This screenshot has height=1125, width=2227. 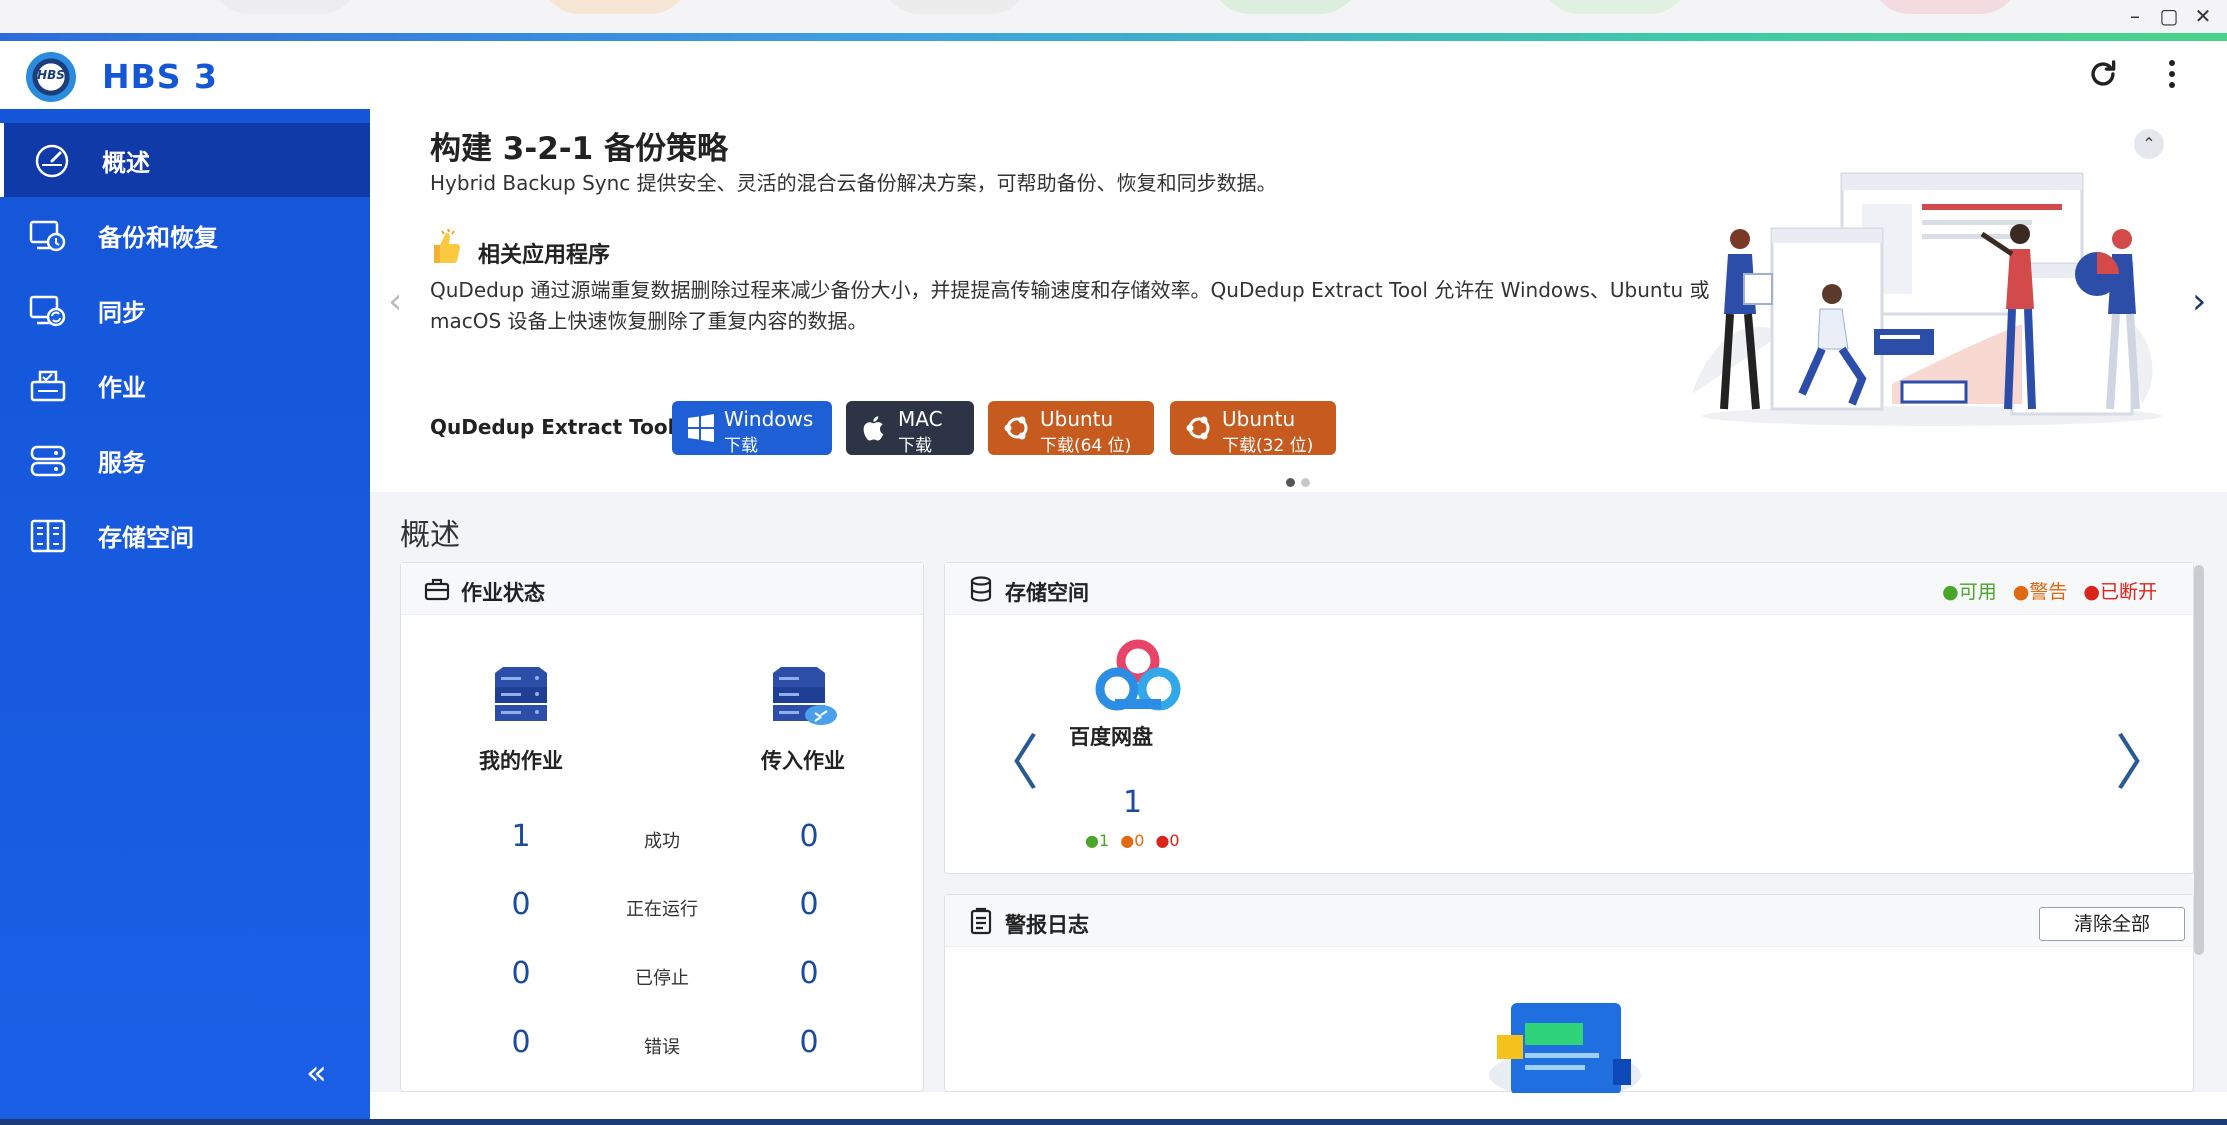 I want to click on job-status-header: 作业状态, so click(x=662, y=589).